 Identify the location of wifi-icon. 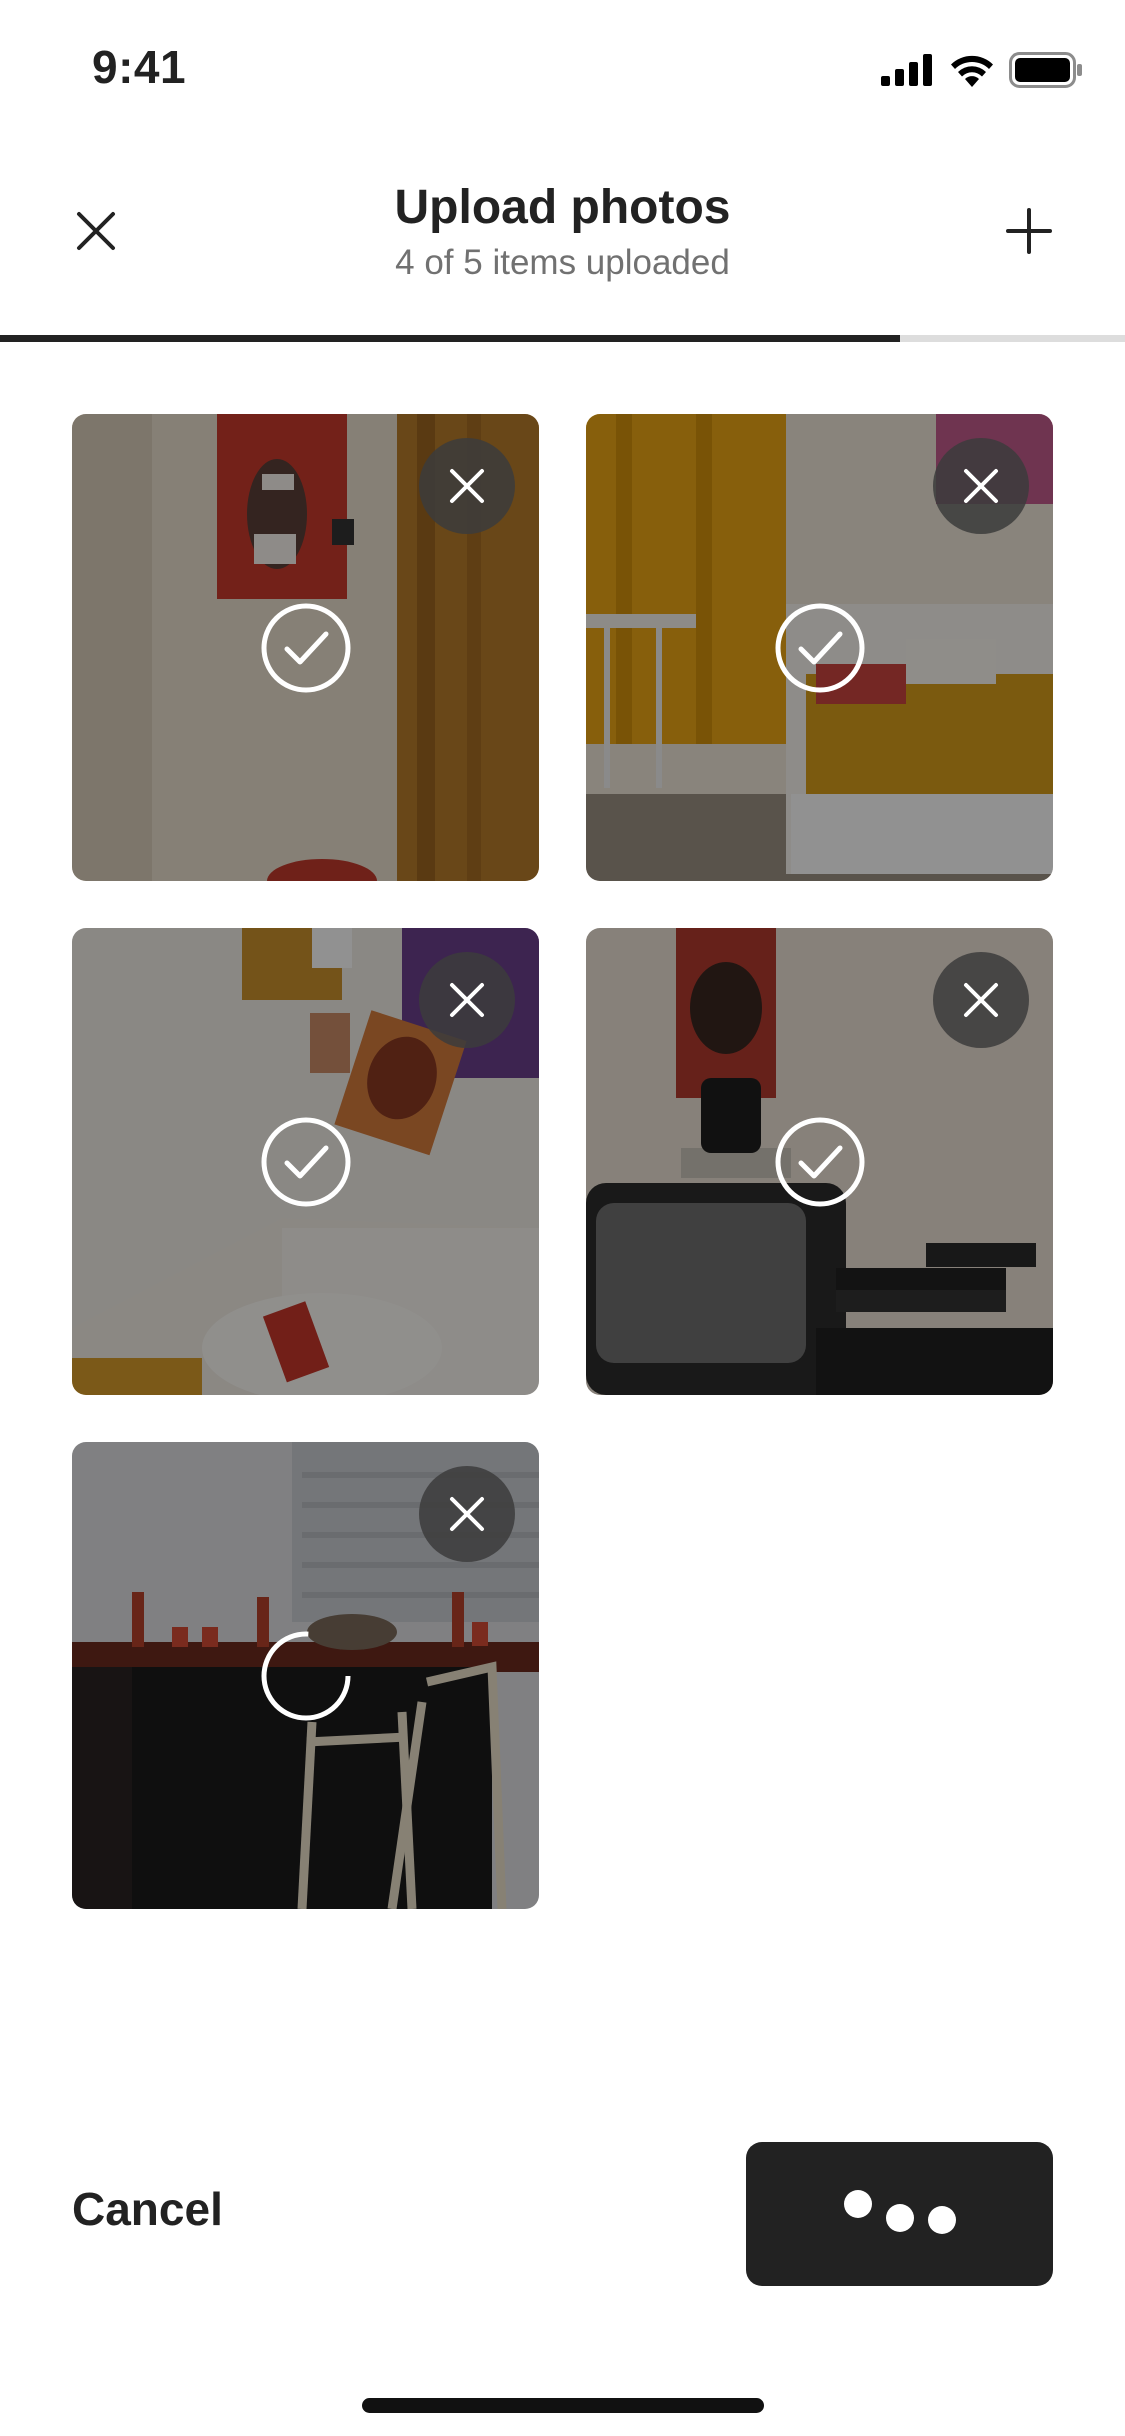
(972, 71).